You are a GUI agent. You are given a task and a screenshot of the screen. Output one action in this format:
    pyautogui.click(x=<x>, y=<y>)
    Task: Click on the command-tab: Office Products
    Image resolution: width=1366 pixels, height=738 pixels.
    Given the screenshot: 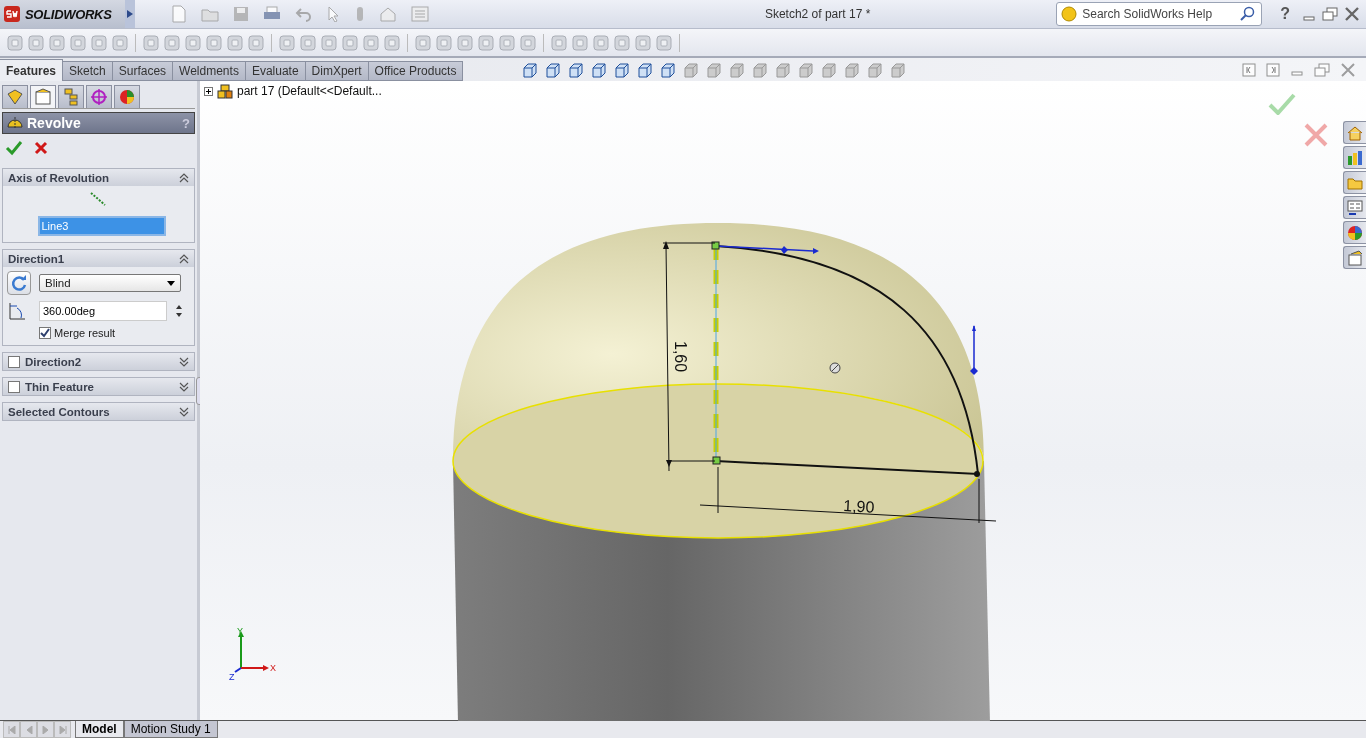 What is the action you would take?
    pyautogui.click(x=416, y=71)
    